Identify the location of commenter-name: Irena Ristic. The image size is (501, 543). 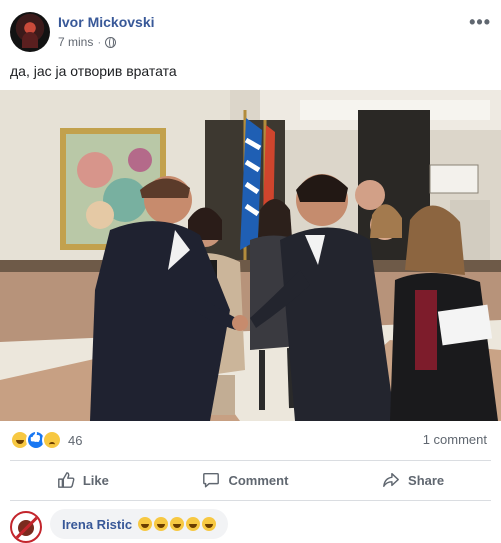
(97, 524).